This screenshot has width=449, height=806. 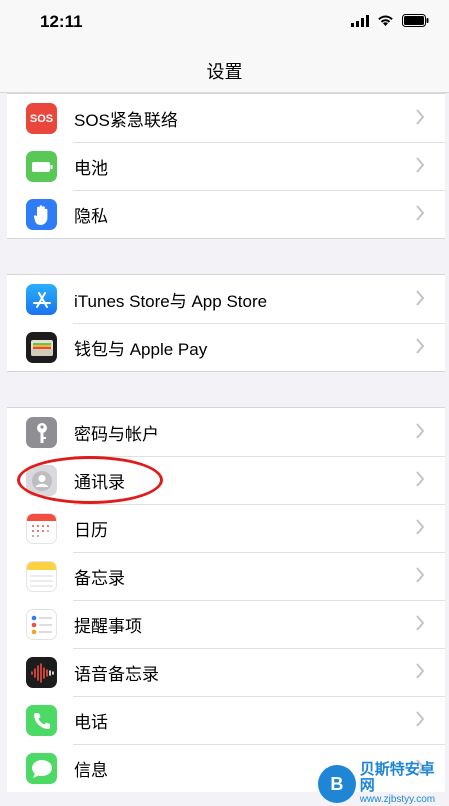 What do you see at coordinates (226, 118) in the screenshot?
I see `settings-row-sos: SOS SOS紧急联络` at bounding box center [226, 118].